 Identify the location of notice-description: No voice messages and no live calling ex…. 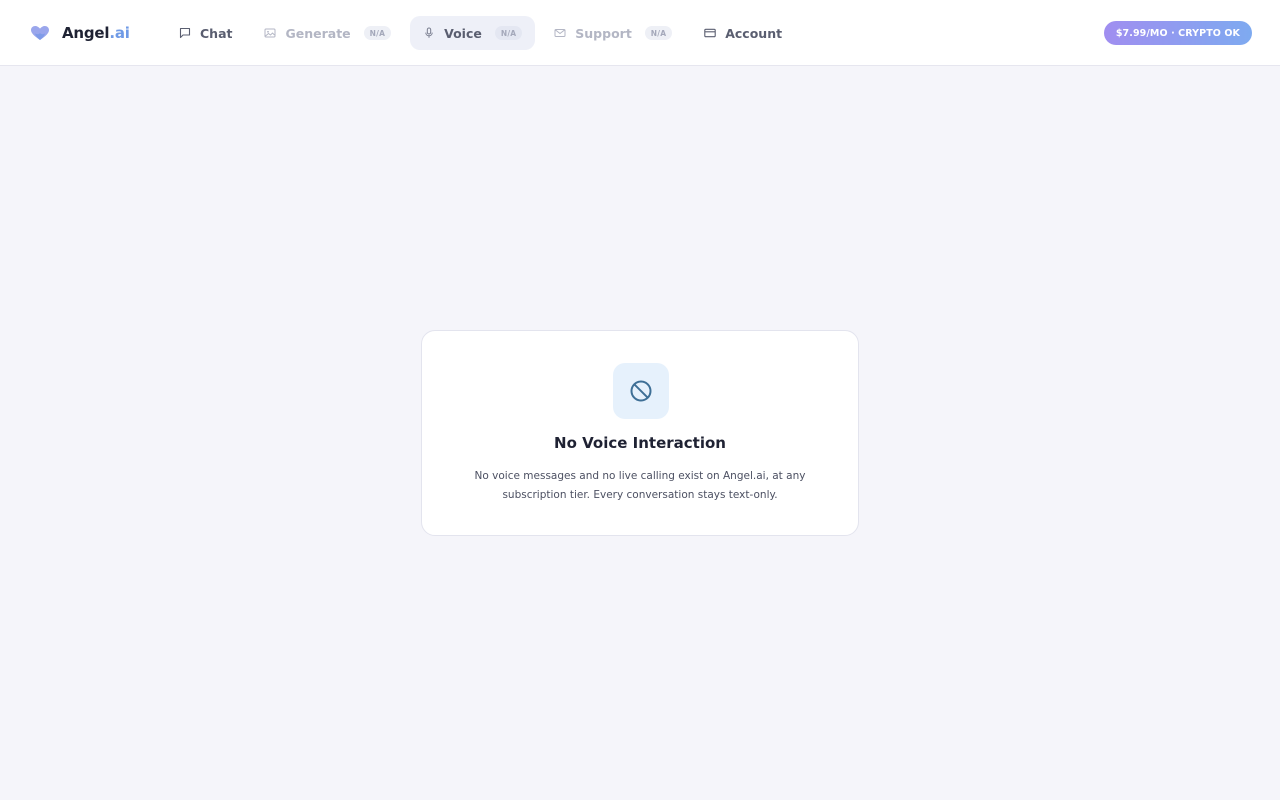
(640, 485).